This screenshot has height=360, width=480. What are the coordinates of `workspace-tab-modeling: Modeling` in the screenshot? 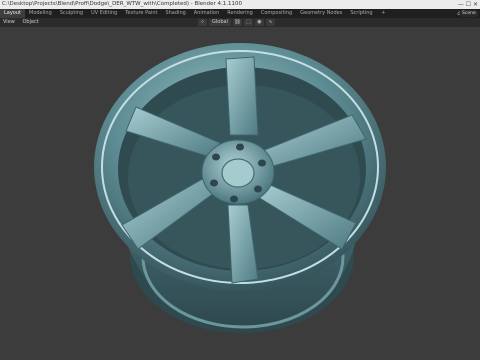 It's located at (40, 13).